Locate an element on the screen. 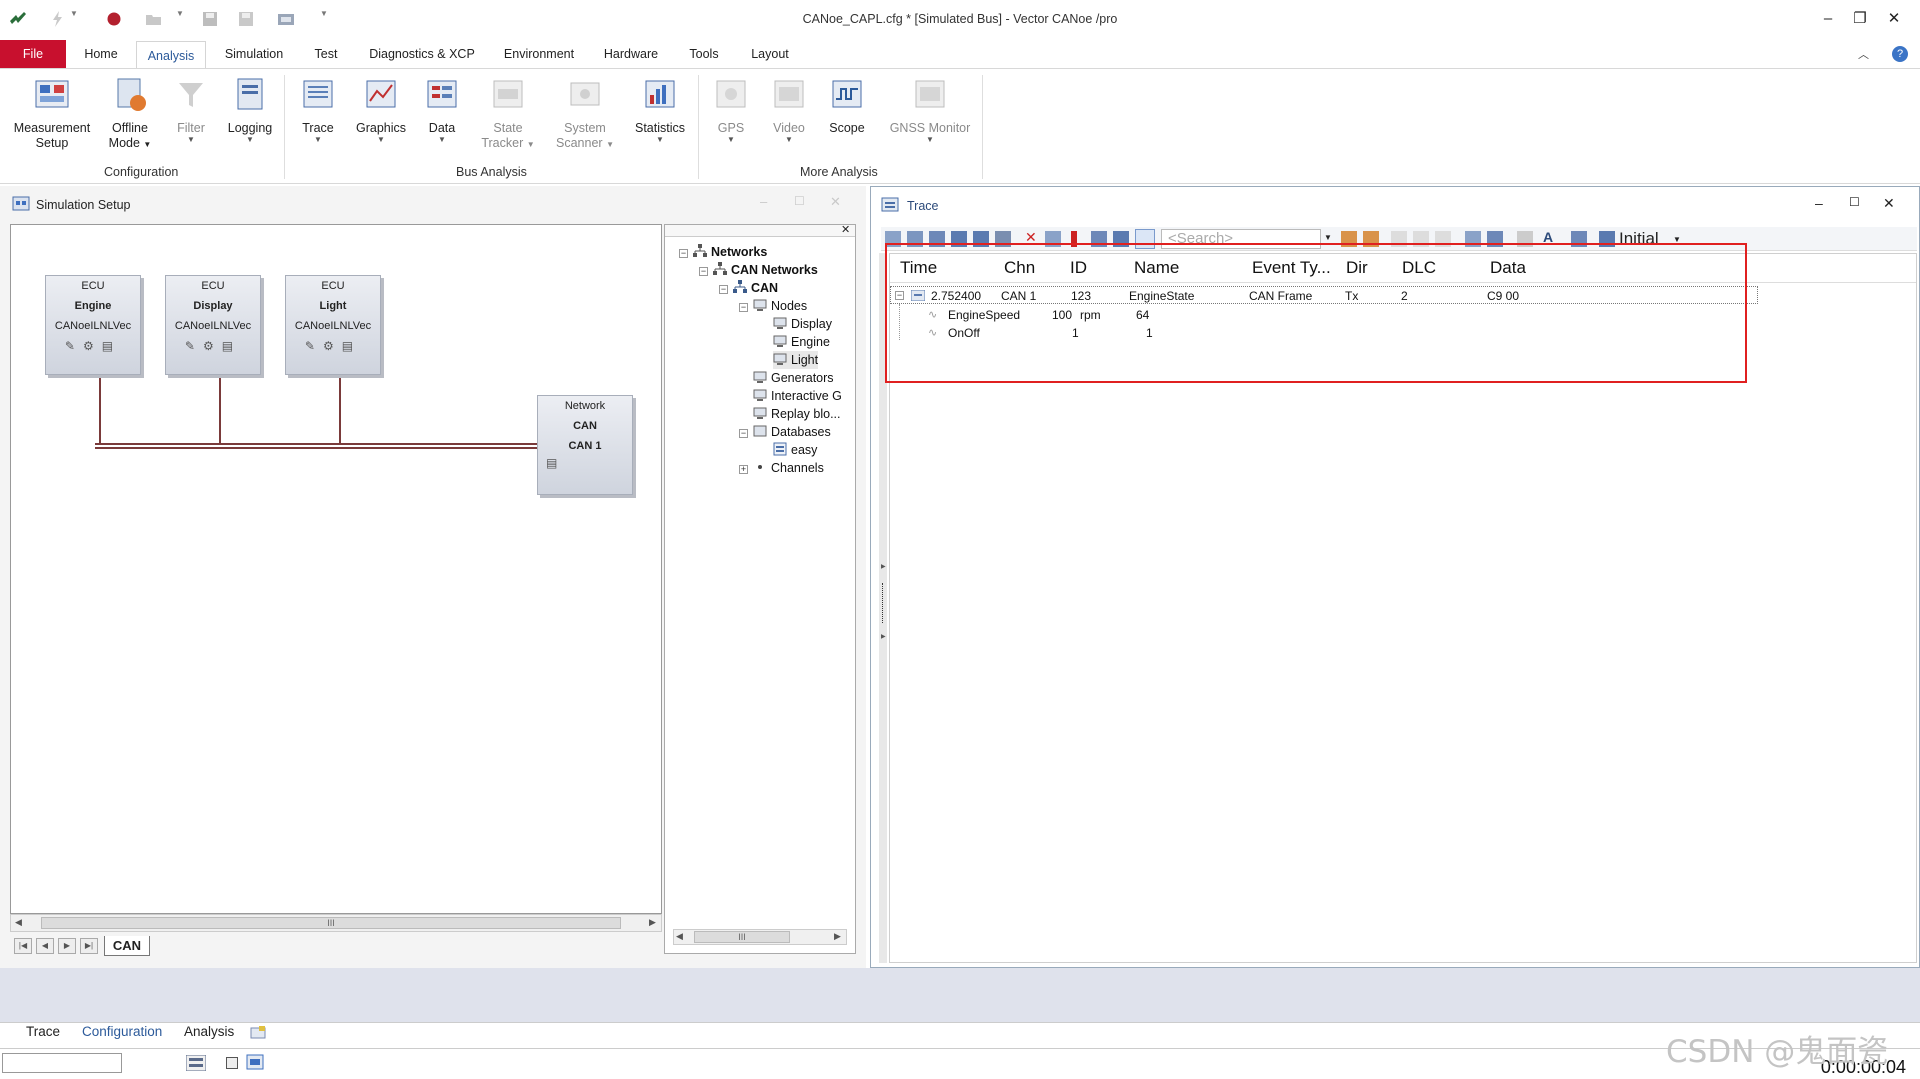 This screenshot has height=1079, width=1920. ecu-engine-node: ECU Engine CANoeILNLVec ✎⚙▤ is located at coordinates (93, 325).